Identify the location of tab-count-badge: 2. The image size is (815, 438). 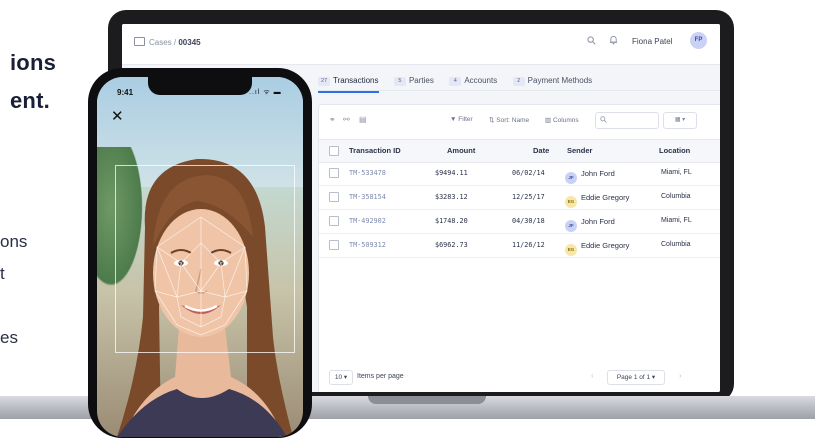
(518, 81).